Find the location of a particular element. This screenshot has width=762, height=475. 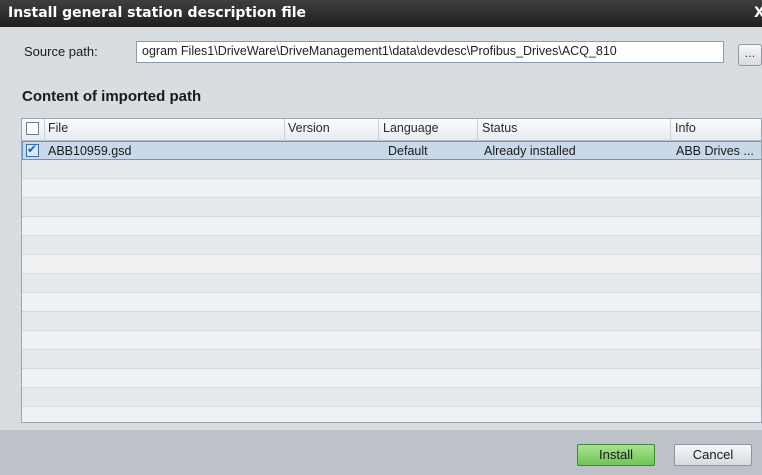

select-all-checkbox is located at coordinates (32, 128).